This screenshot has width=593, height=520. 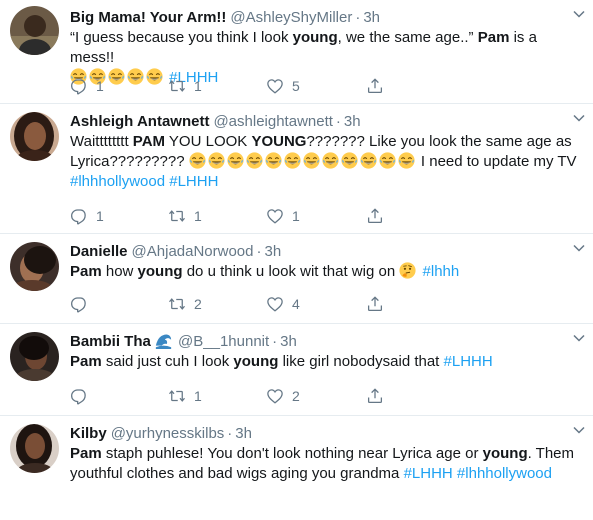 What do you see at coordinates (163, 340) in the screenshot?
I see `wave-emoji-icon` at bounding box center [163, 340].